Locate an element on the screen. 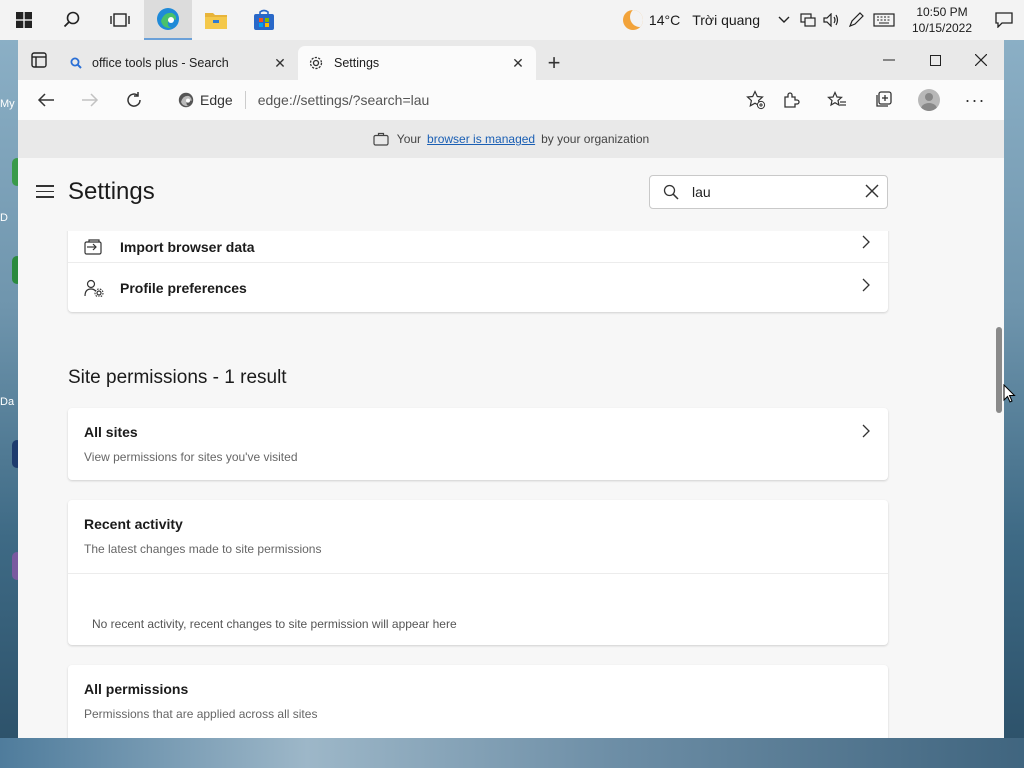  system-tray: 14°C Trời quang 10:50 PM 10/15/2022 is located at coordinates (823, 20).